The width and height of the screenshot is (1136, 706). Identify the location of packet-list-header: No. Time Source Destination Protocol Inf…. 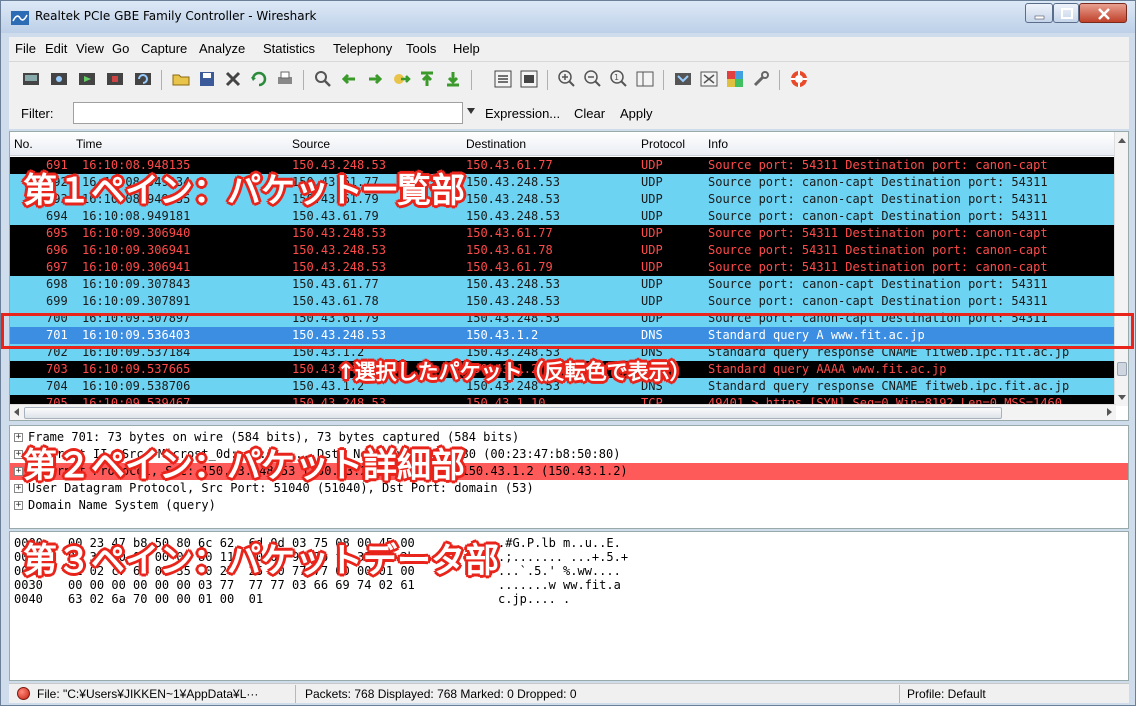
(563, 144).